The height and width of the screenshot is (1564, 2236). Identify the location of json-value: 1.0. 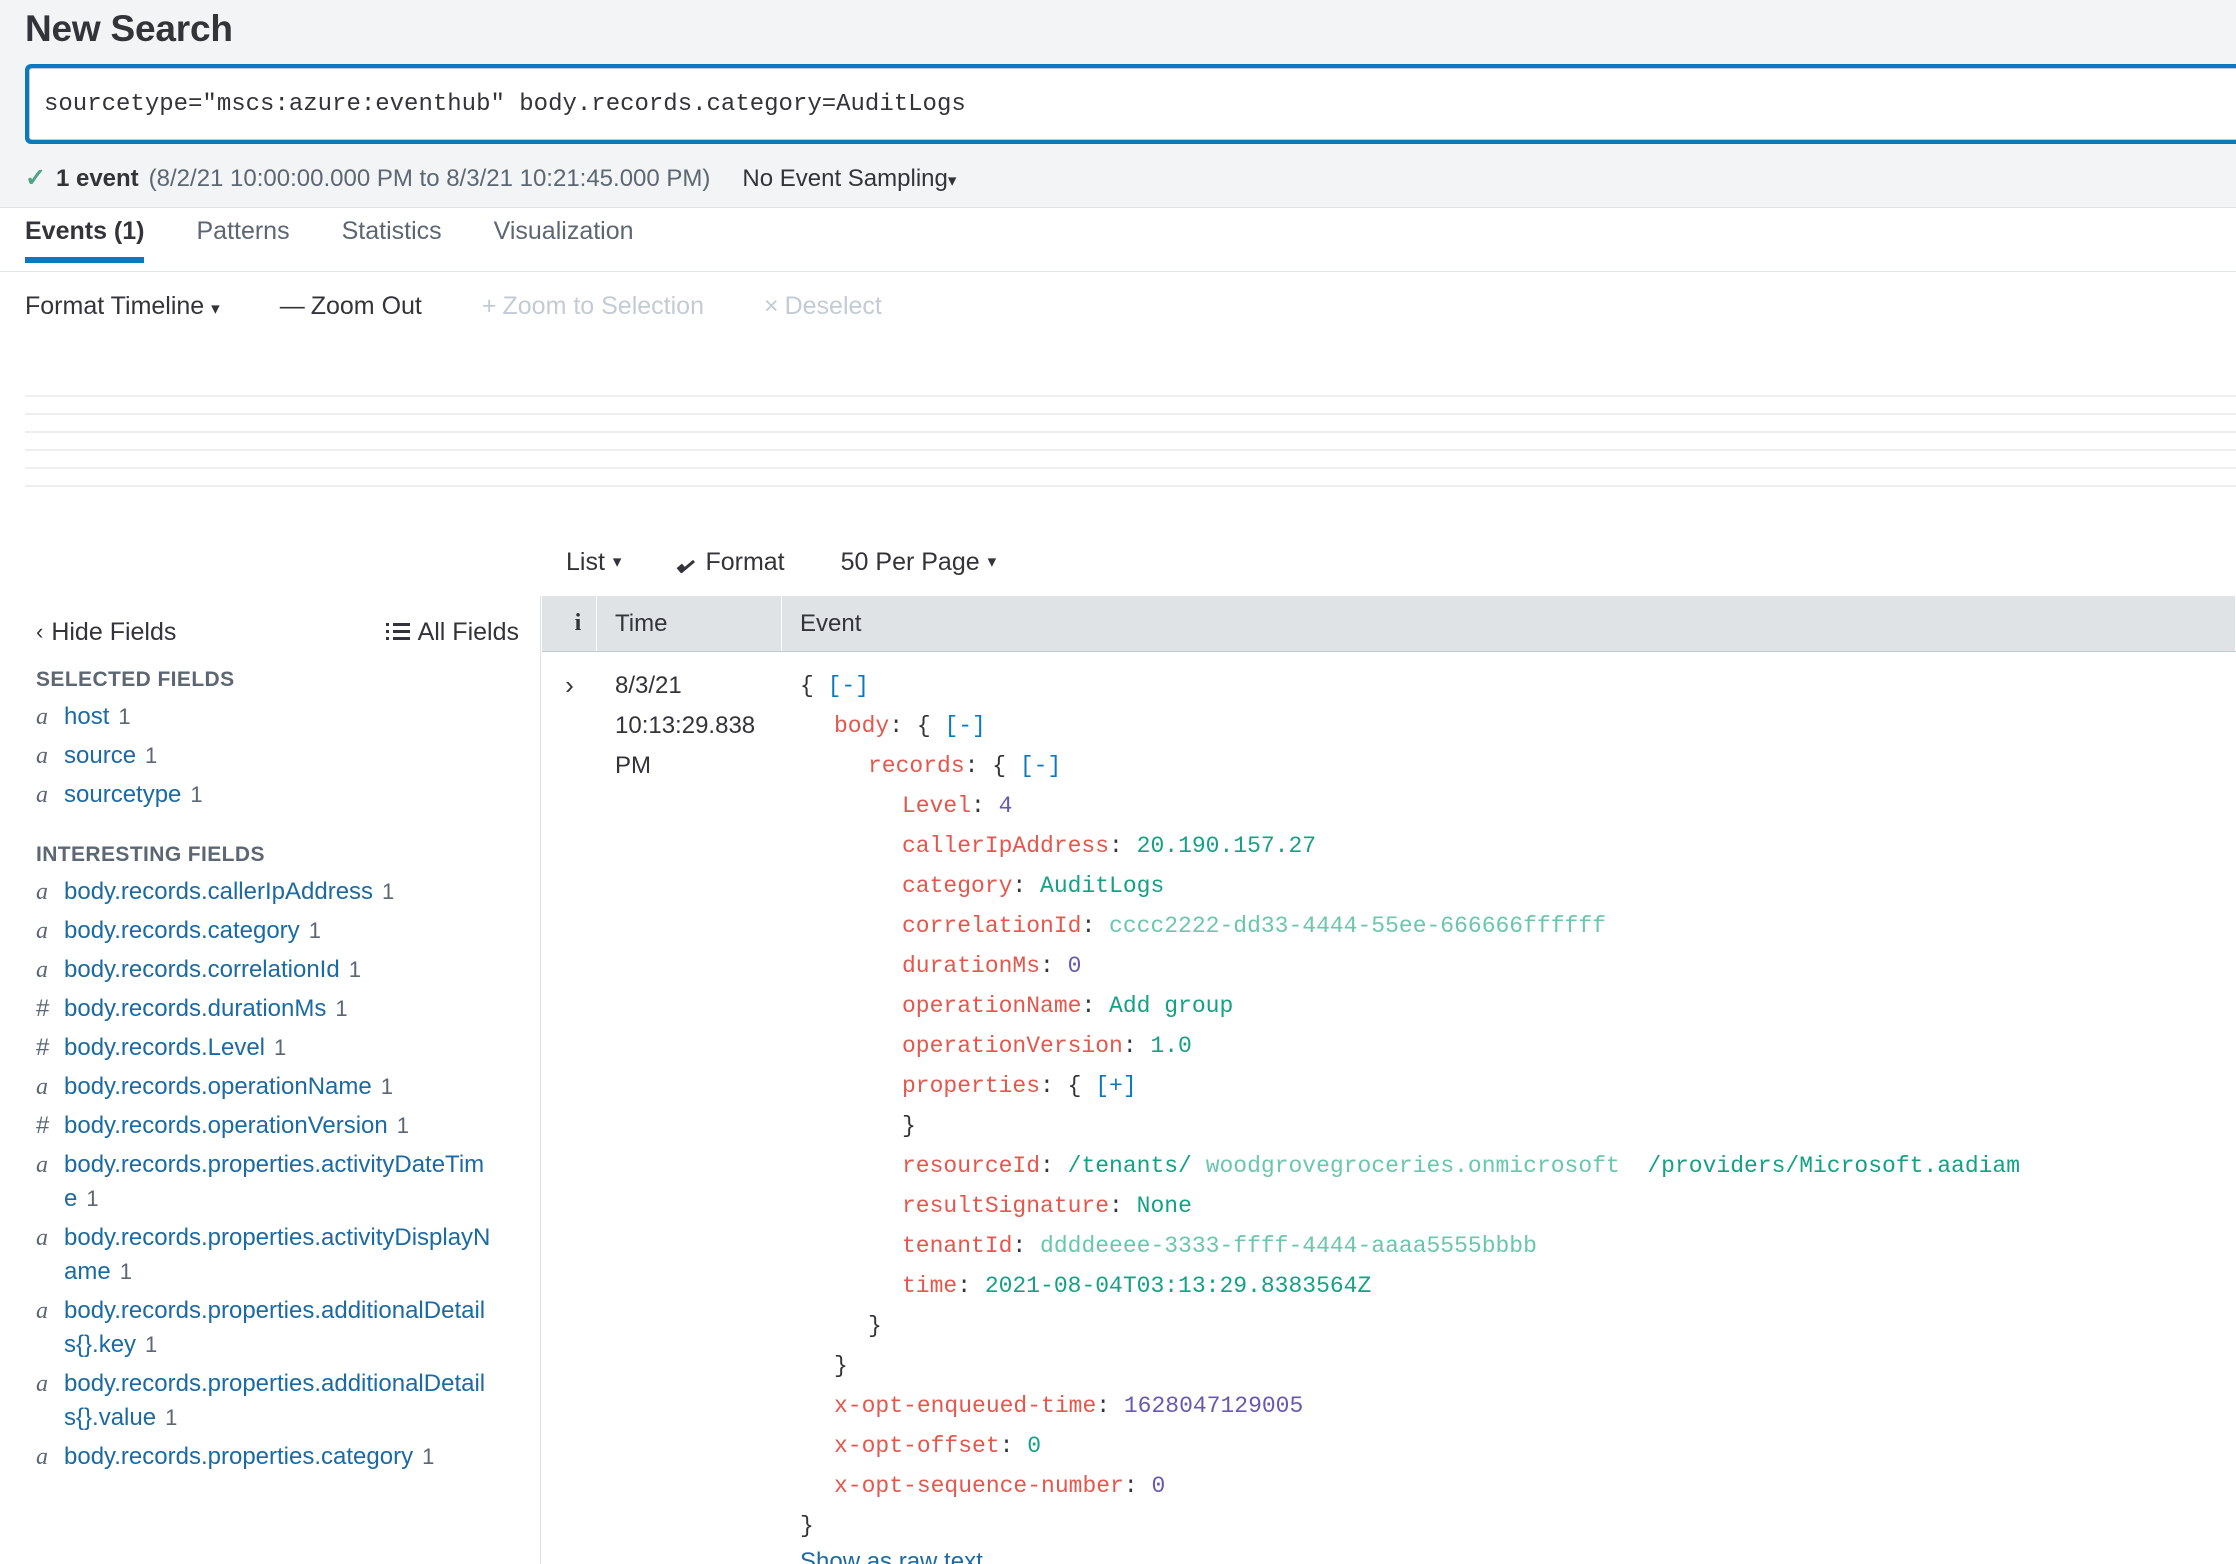
(1171, 1046).